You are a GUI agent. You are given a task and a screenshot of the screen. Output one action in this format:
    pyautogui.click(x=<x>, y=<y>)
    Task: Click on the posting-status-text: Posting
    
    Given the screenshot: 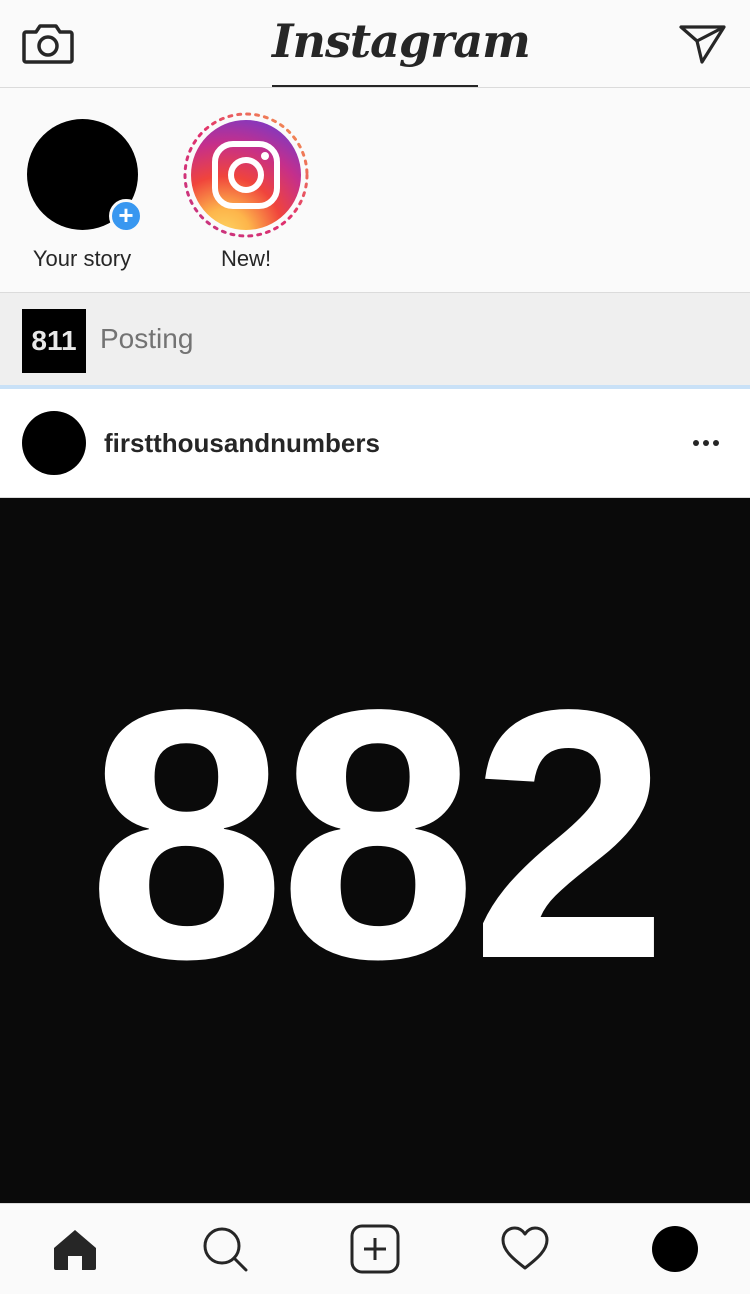 What is the action you would take?
    pyautogui.click(x=147, y=338)
    